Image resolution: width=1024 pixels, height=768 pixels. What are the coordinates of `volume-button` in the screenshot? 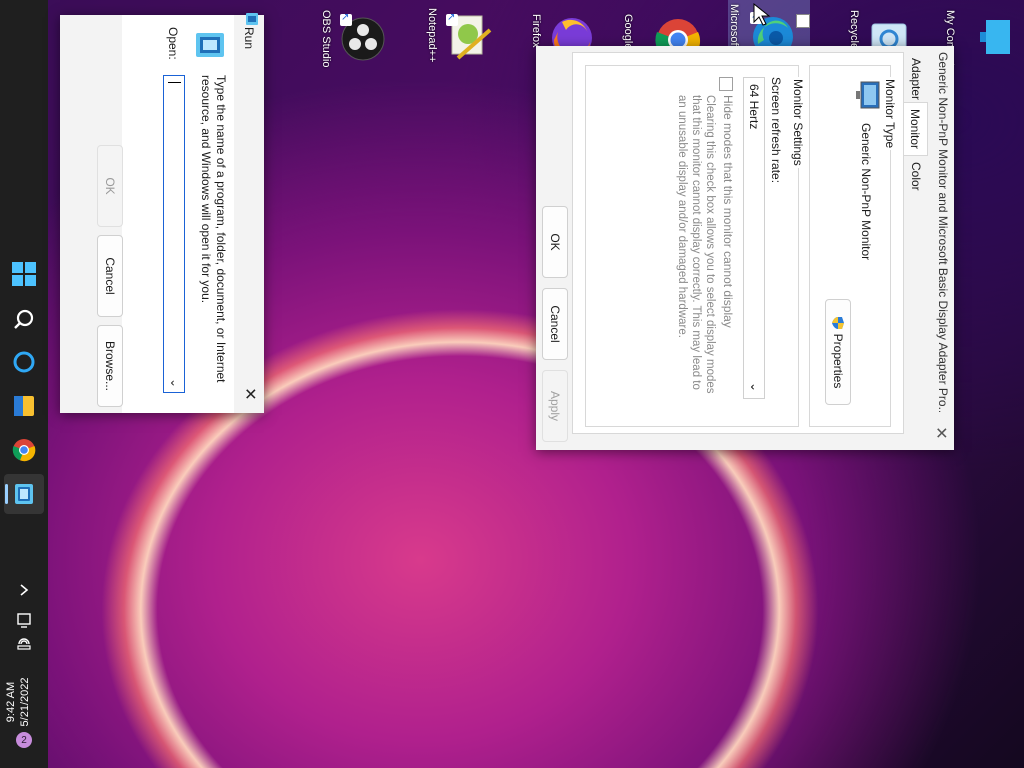 It's located at (24, 644).